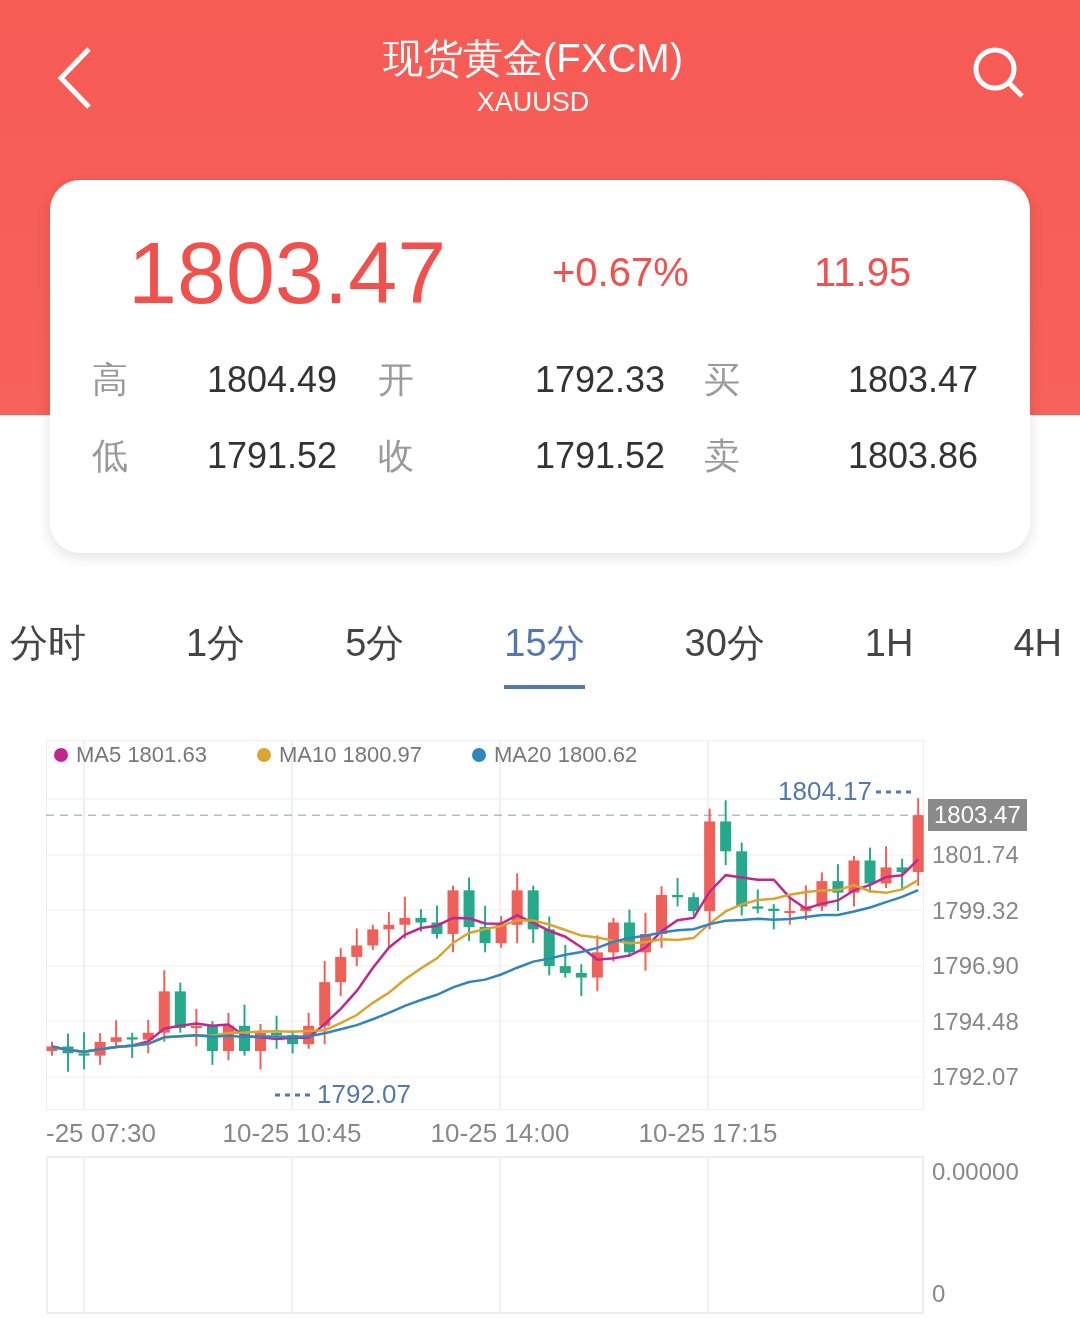  Describe the element at coordinates (977, 815) in the screenshot. I see `current-price-tag: 1803.47` at that location.